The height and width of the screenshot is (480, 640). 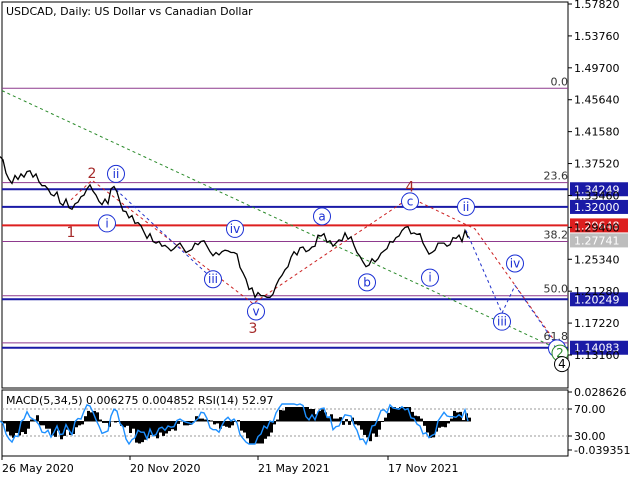 What do you see at coordinates (590, 409) in the screenshot?
I see `indicator-tick-label: 70.00` at bounding box center [590, 409].